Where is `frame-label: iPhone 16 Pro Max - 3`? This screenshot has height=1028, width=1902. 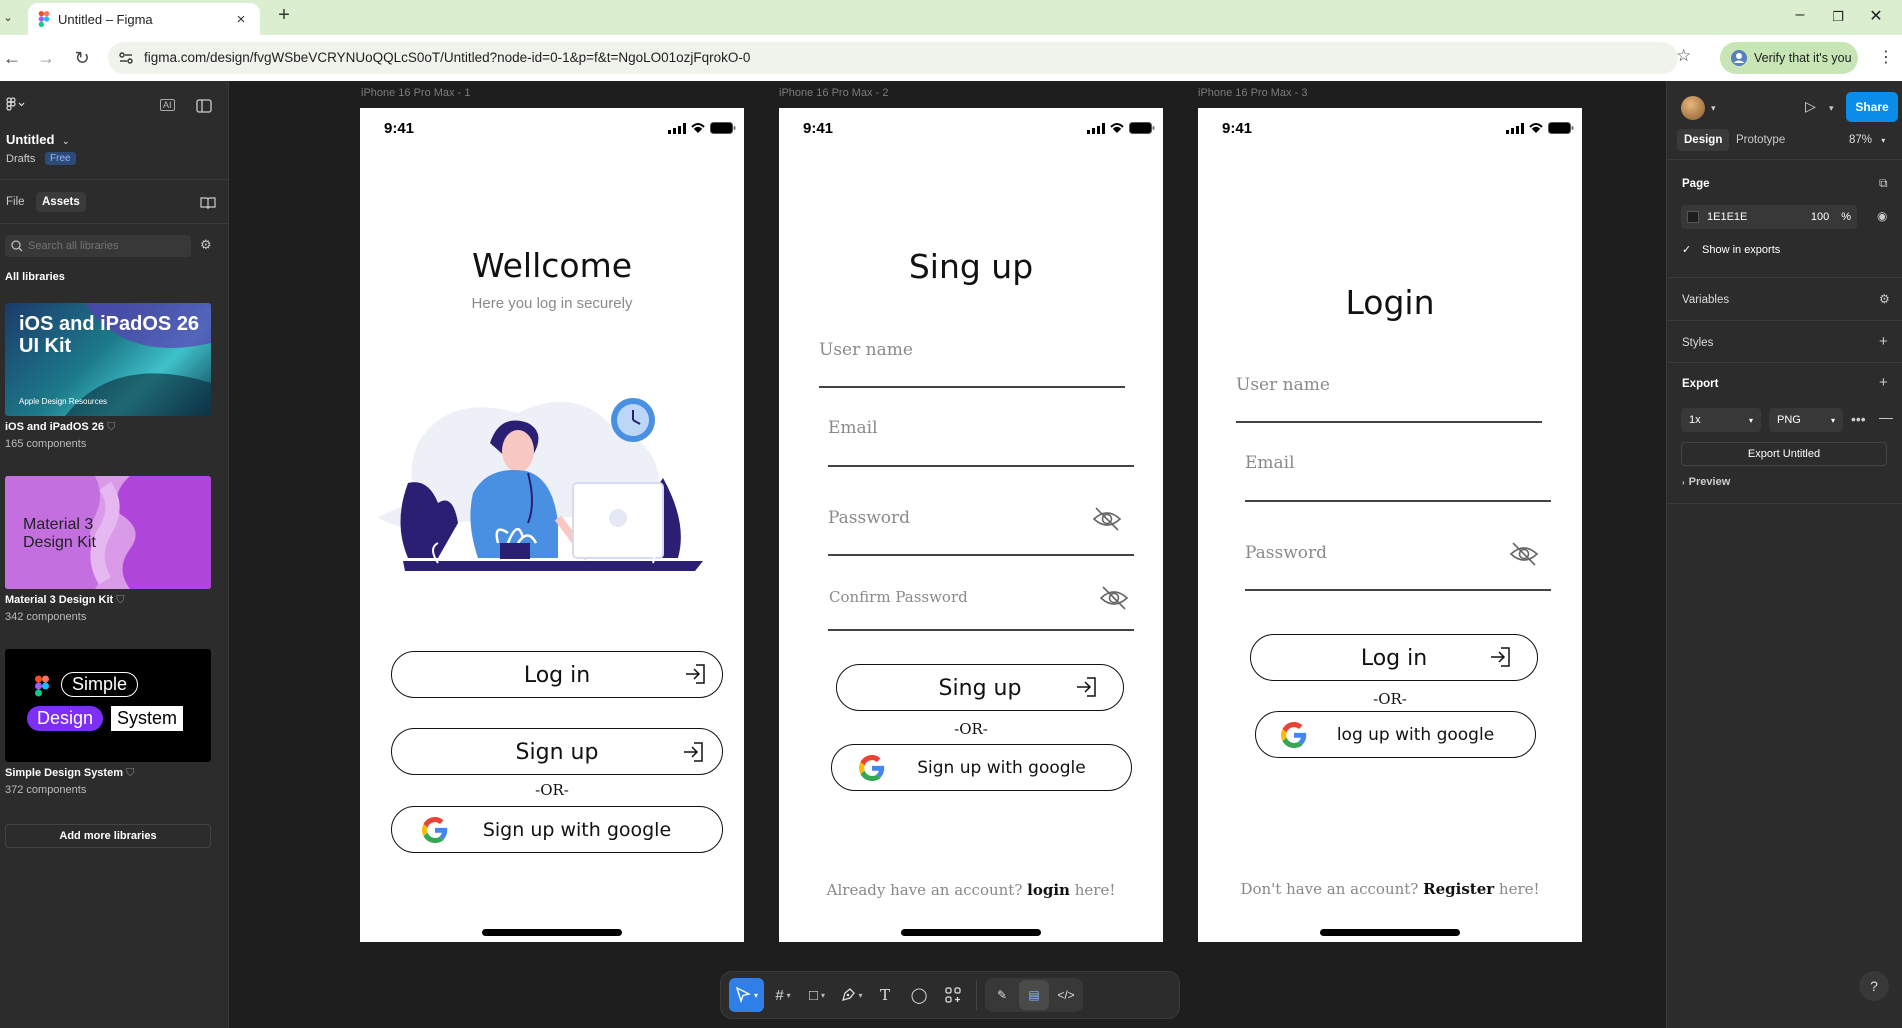
frame-label: iPhone 16 Pro Max - 3 is located at coordinates (1252, 93).